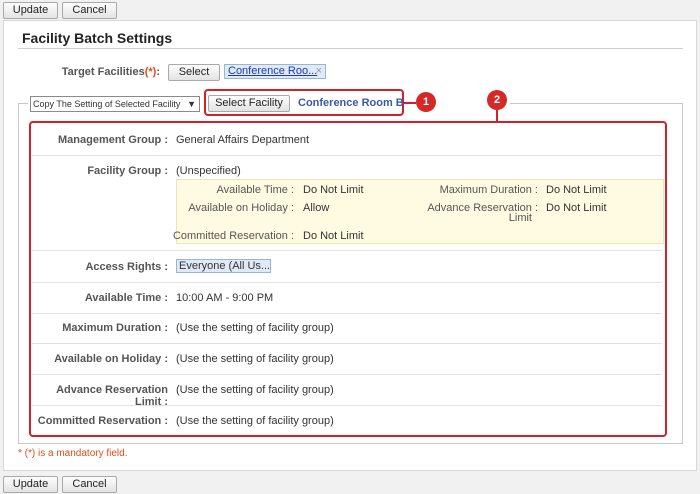 This screenshot has height=494, width=700. I want to click on fg-committed-label: Committed Reservation :, so click(233, 236).